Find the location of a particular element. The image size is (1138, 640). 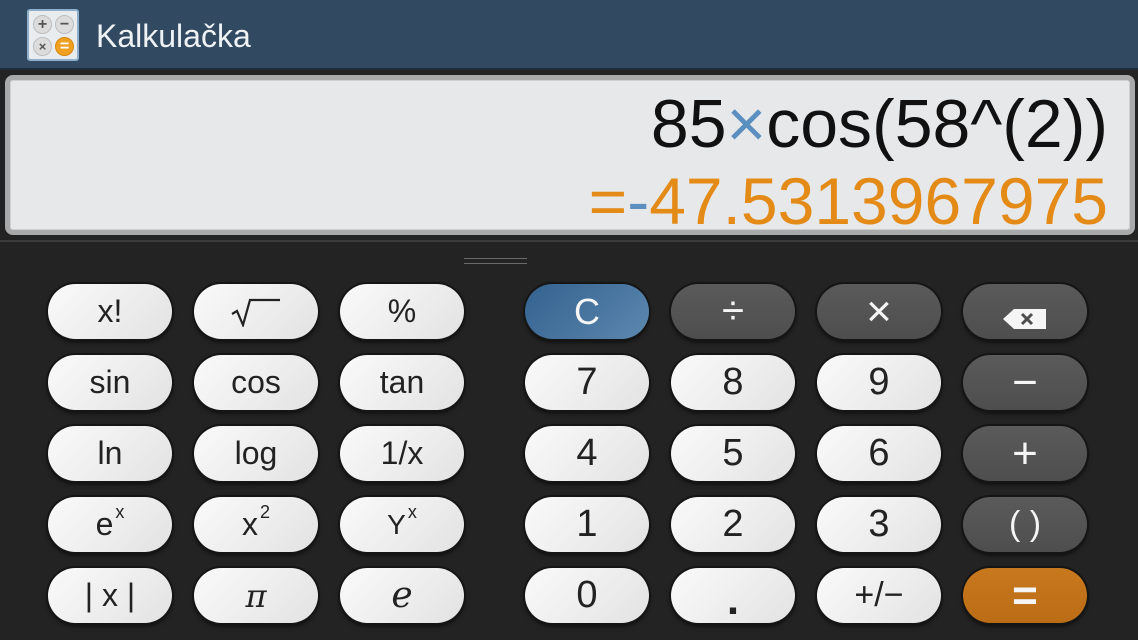

tan-button: tan is located at coordinates (402, 382).